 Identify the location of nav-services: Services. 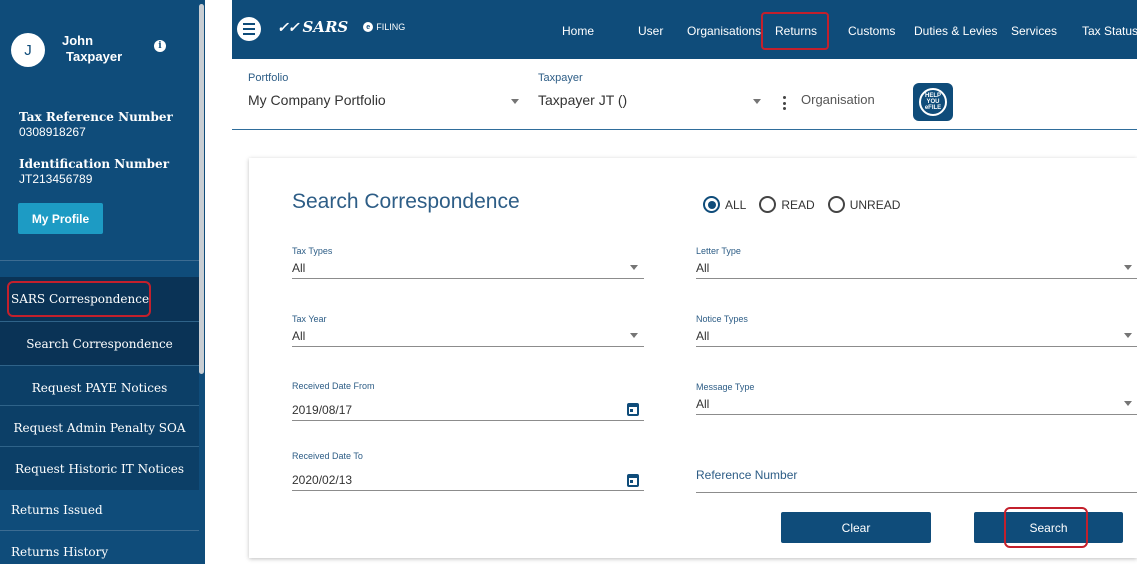
(1034, 31).